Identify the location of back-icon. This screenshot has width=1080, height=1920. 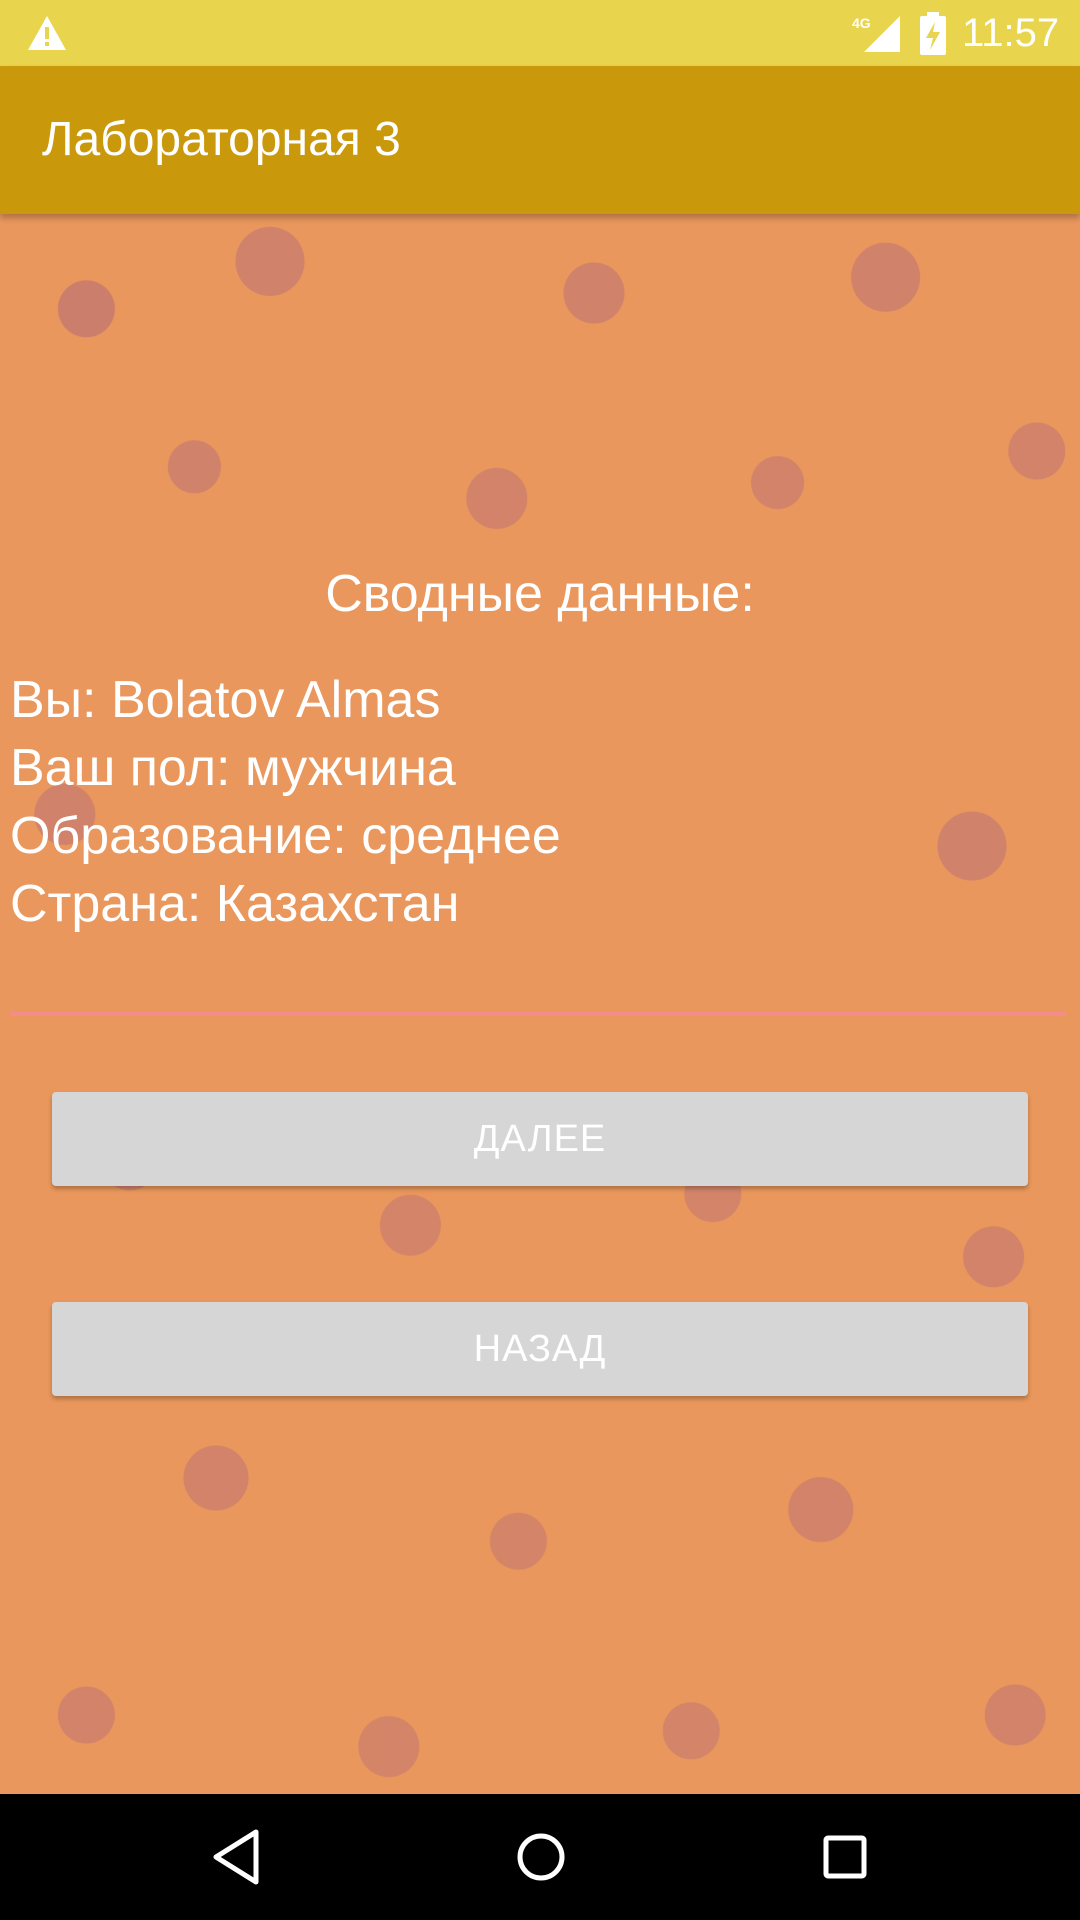
(237, 1857).